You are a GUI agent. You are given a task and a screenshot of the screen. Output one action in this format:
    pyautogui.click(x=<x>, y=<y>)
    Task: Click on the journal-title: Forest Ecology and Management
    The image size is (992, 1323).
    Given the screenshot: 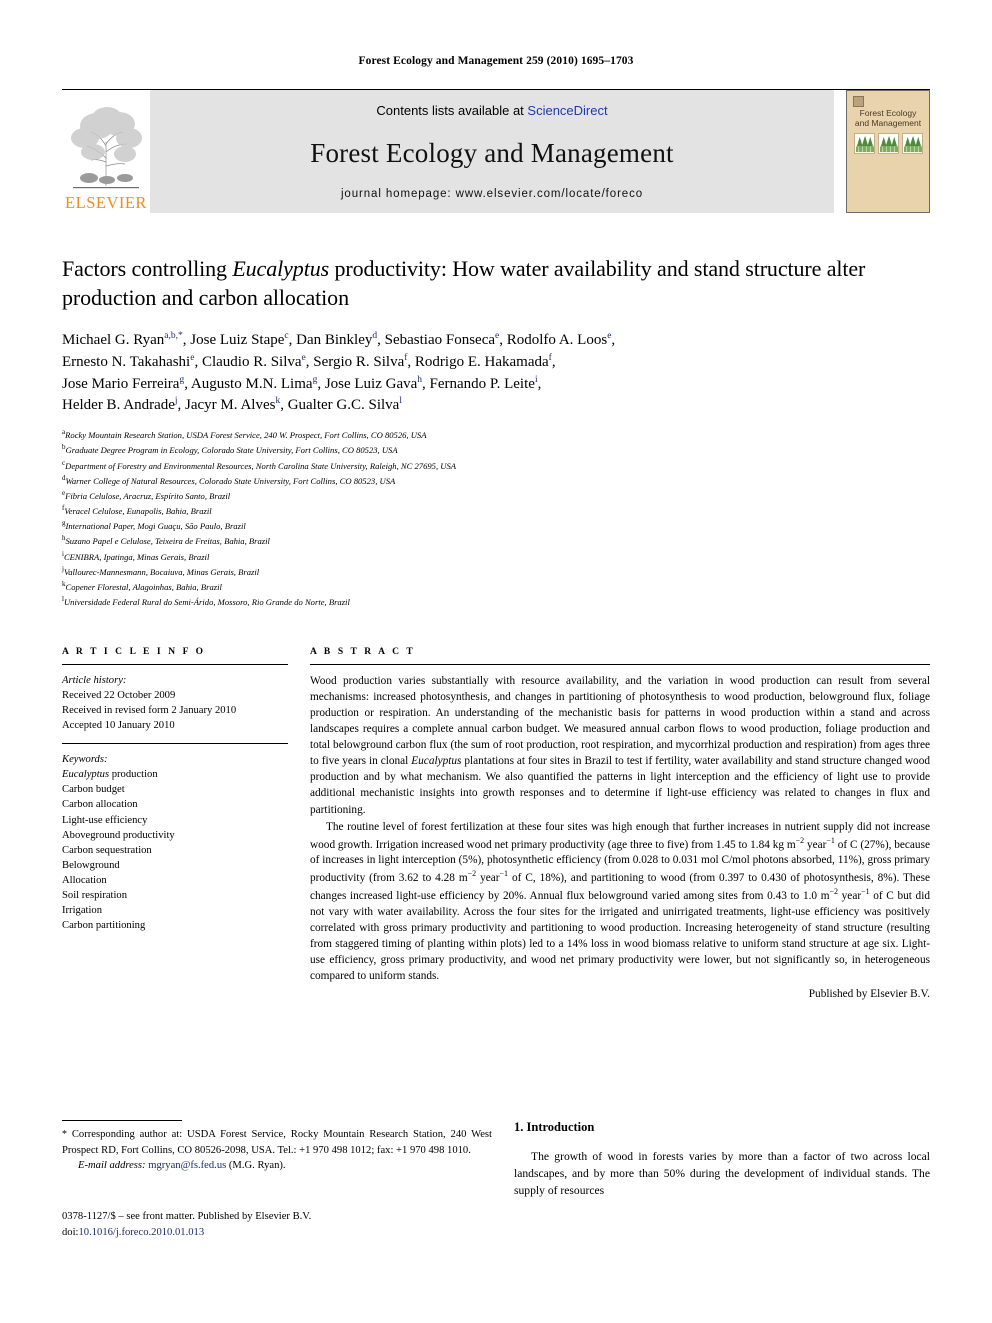 What is the action you would take?
    pyautogui.click(x=492, y=152)
    